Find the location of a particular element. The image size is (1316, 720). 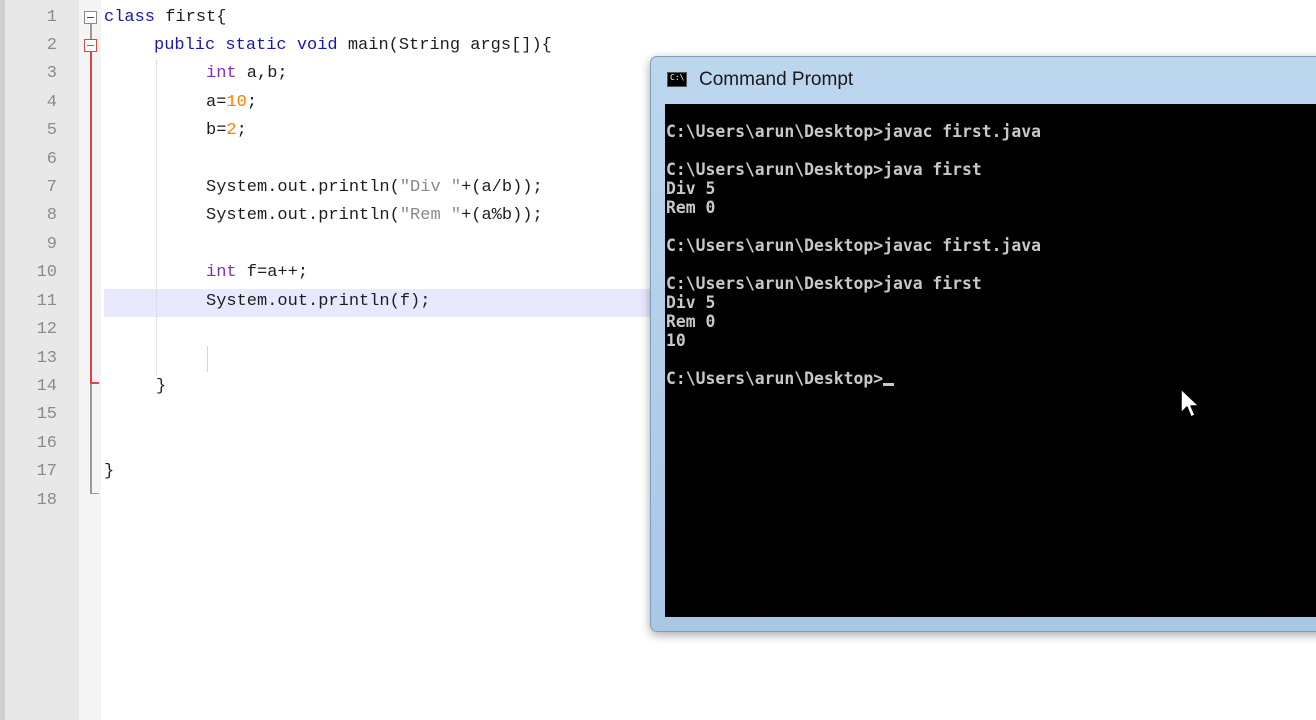

text-caret is located at coordinates (207, 359).